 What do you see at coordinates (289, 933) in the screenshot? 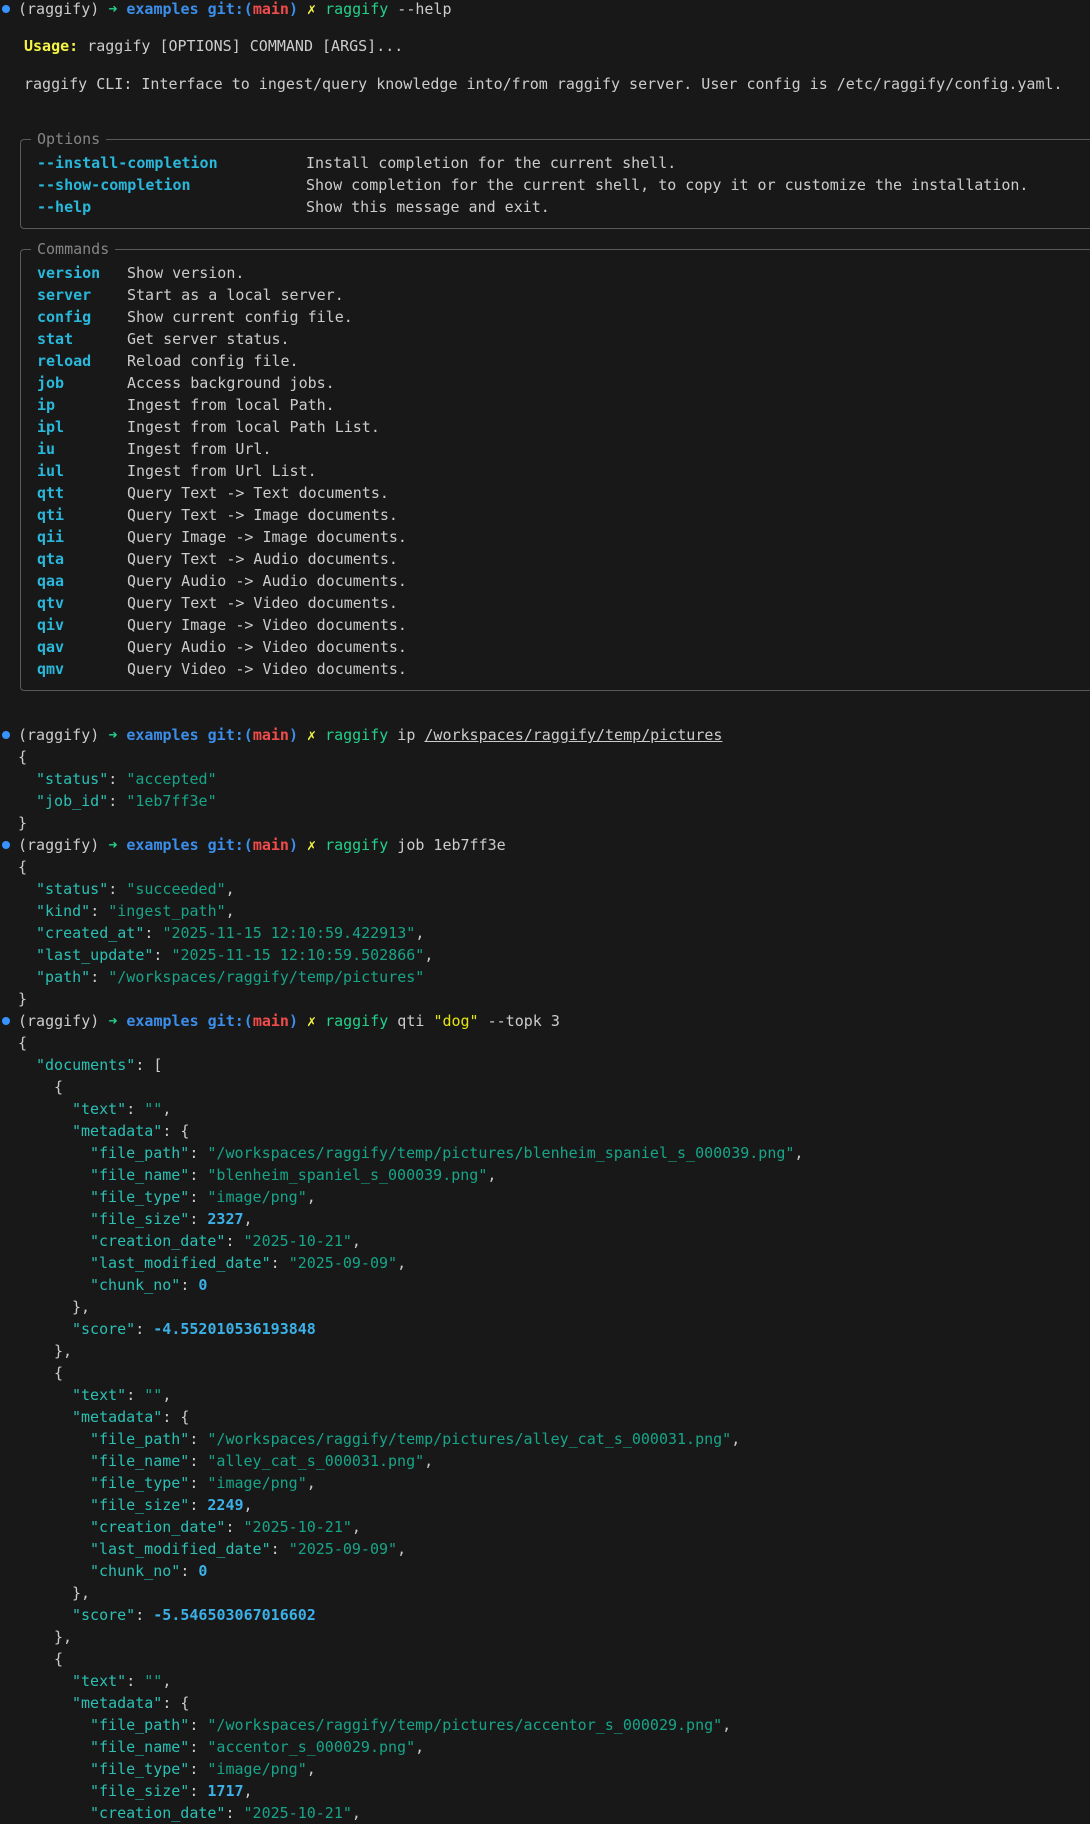
I see `json-value: "2025-11-15 12:10:59.422913"` at bounding box center [289, 933].